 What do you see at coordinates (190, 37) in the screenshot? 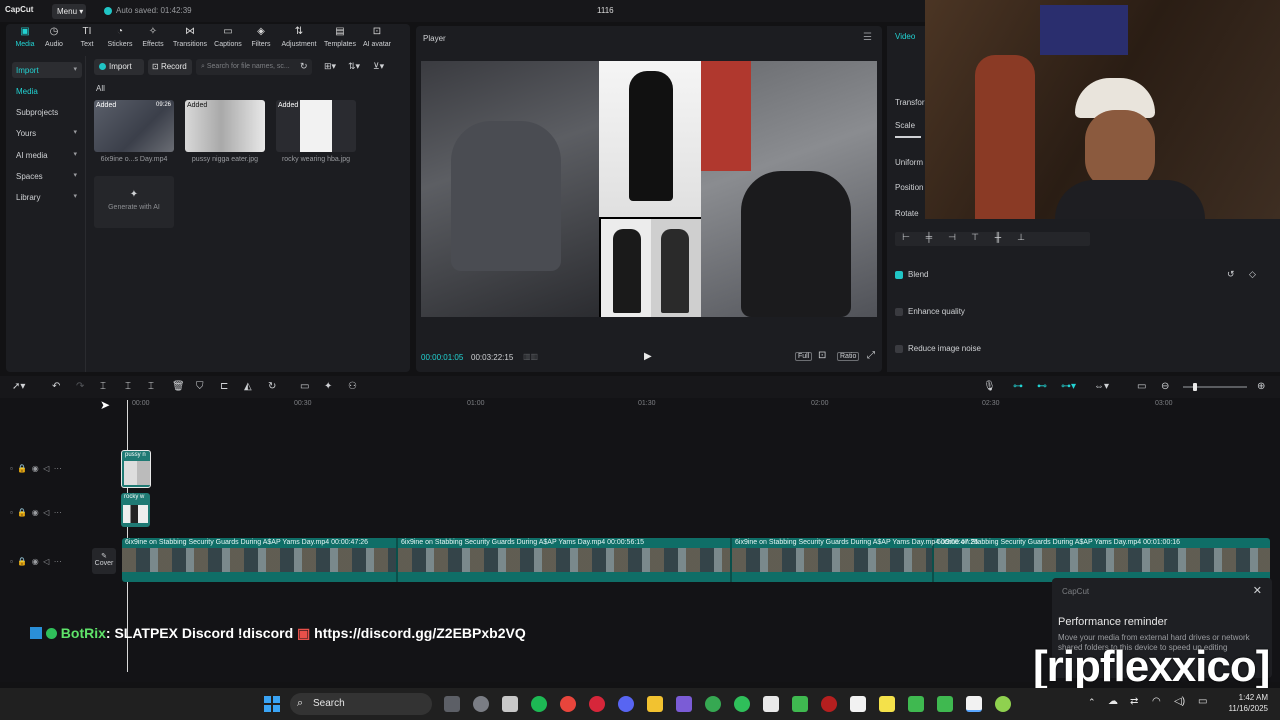
I see `tab-transitions: ⋈ Transitions` at bounding box center [190, 37].